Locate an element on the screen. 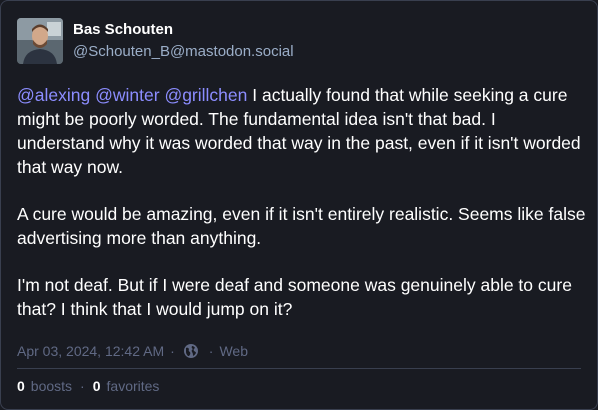  boosts-count: 0 is located at coordinates (21, 386).